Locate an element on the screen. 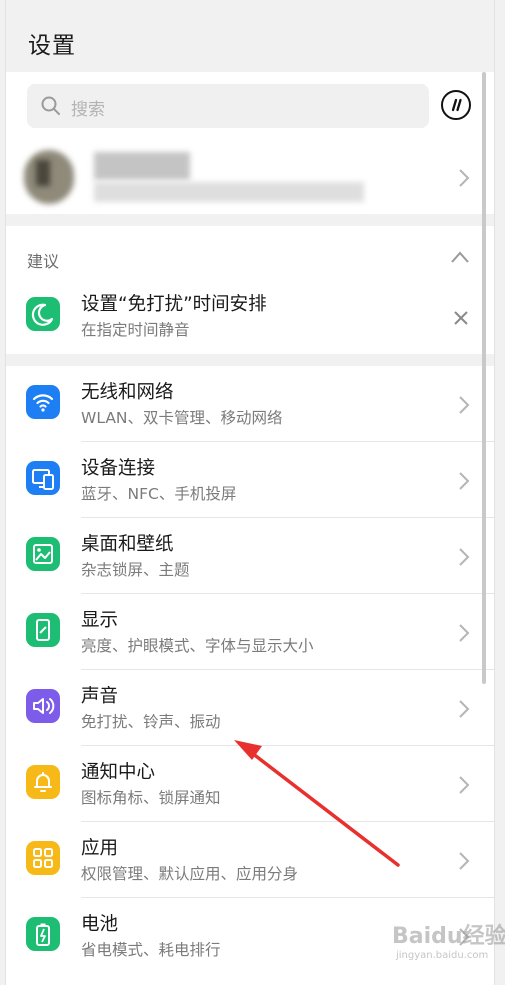 The height and width of the screenshot is (985, 505). watermark-logo: Baidu经验 is located at coordinates (448, 936).